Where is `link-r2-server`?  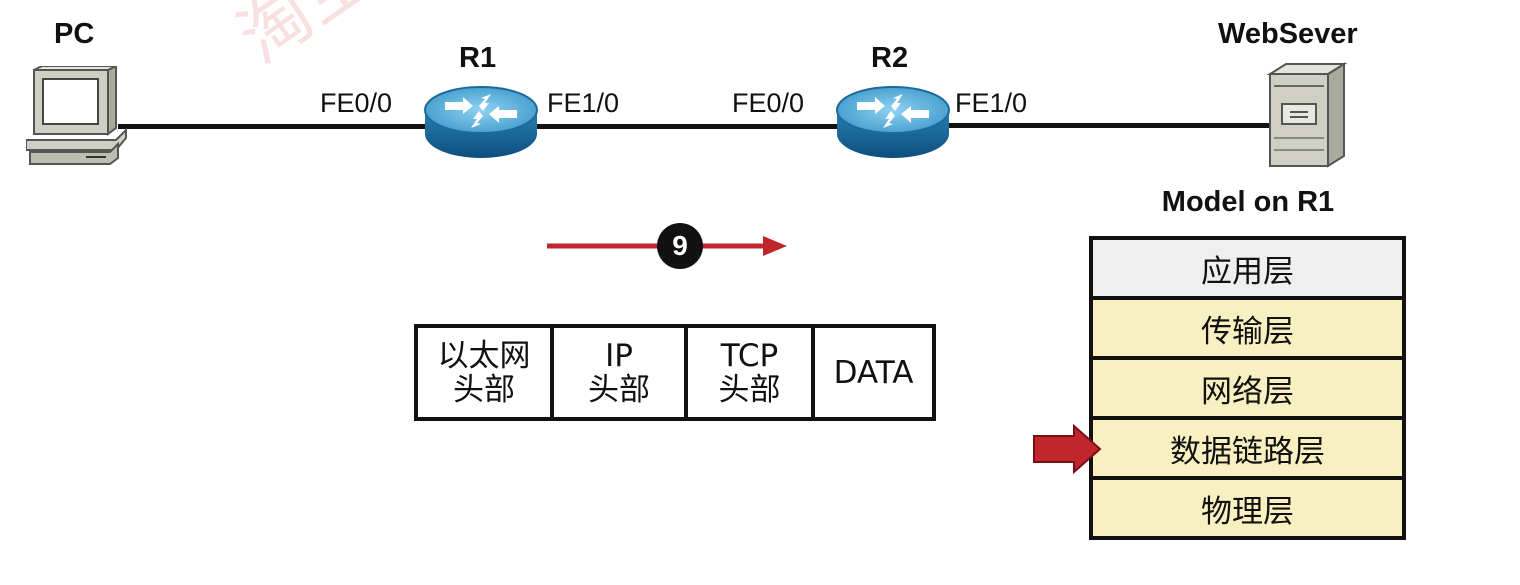 link-r2-server is located at coordinates (1109, 125).